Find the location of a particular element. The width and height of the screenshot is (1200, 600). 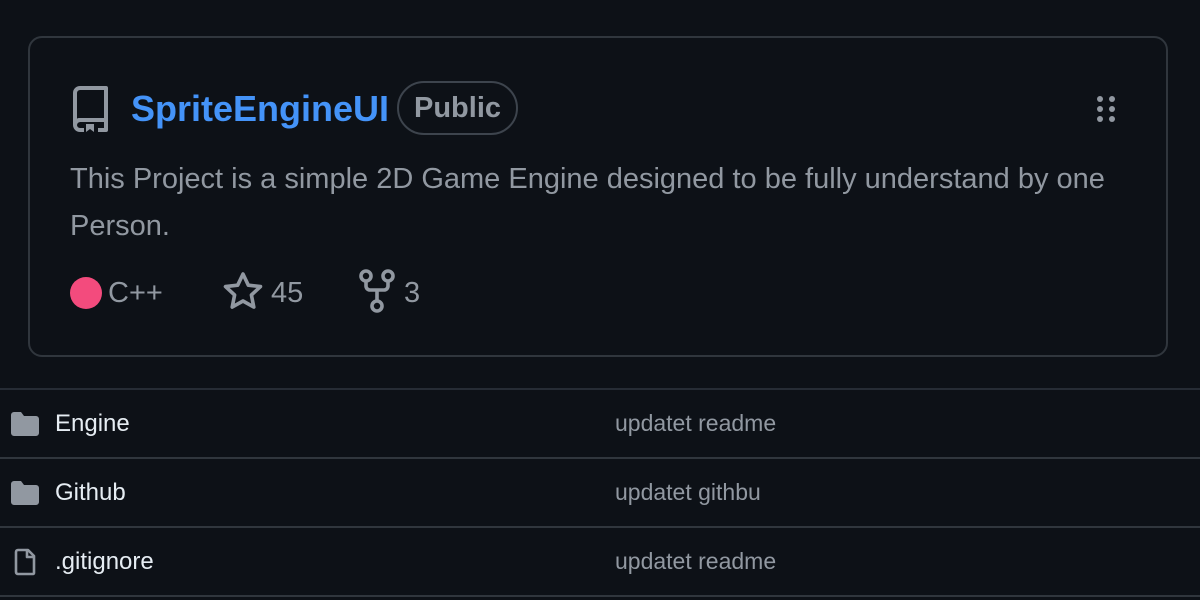

file-name-link: .gitignore is located at coordinates (104, 561).